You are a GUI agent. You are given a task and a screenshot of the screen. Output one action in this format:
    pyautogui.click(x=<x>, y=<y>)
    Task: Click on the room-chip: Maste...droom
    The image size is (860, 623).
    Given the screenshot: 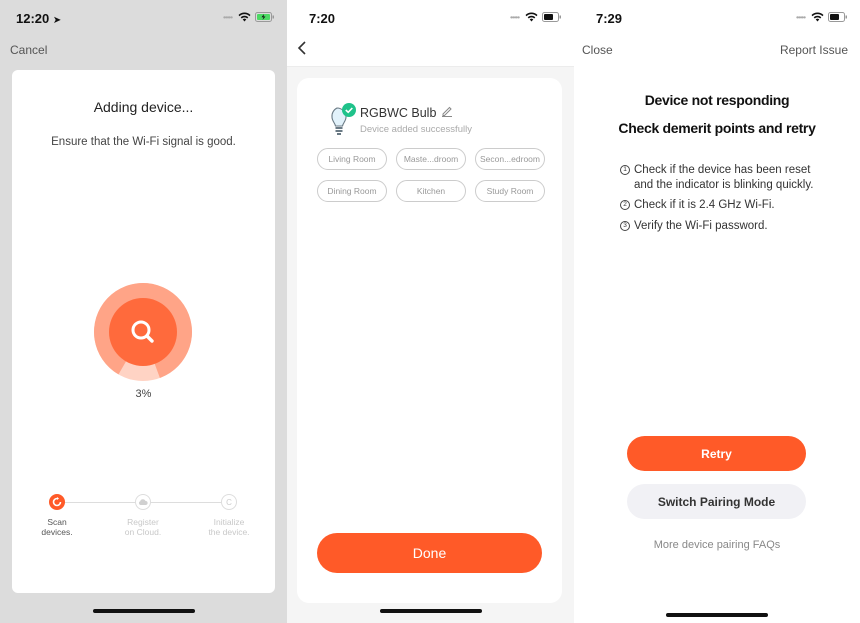 What is the action you would take?
    pyautogui.click(x=431, y=159)
    